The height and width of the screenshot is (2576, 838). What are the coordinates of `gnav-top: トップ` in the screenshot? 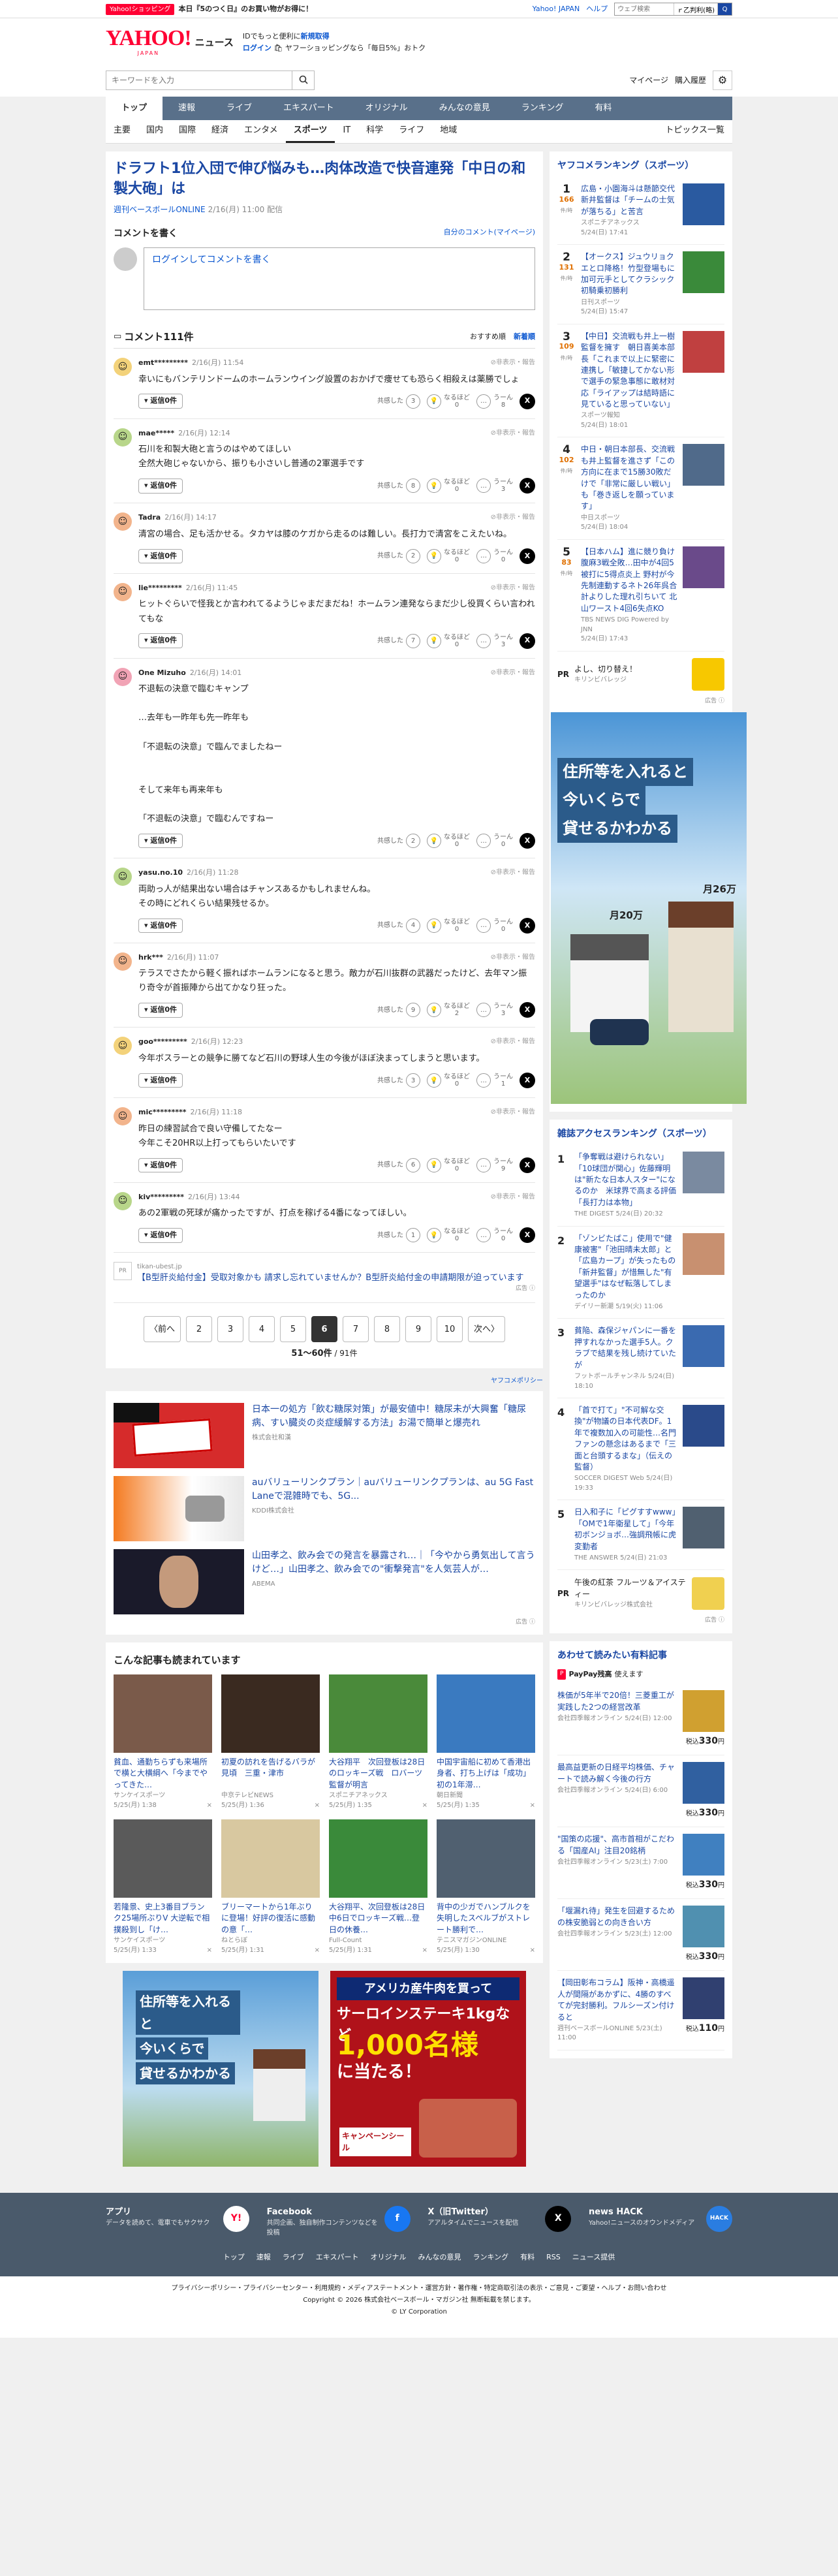 It's located at (134, 109).